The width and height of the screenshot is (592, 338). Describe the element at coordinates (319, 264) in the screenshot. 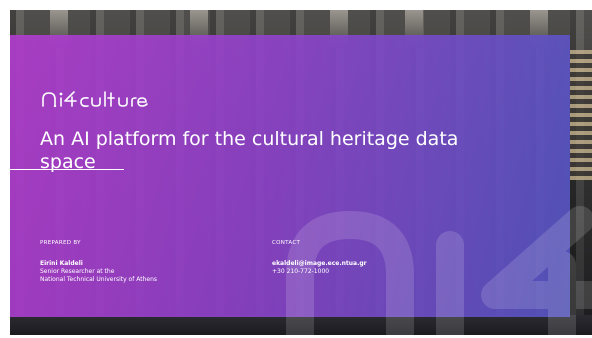

I see `contact-email: ekaldeli@image.ece.ntua.gr` at that location.